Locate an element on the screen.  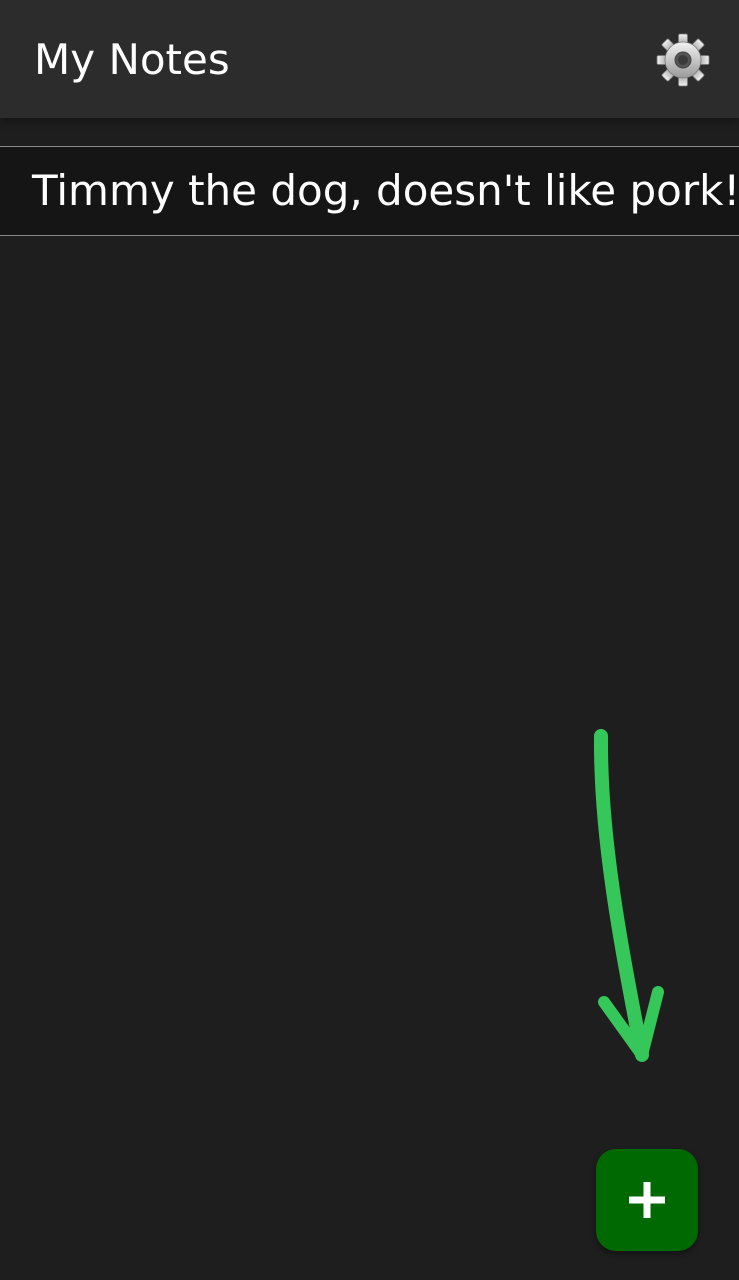
gear-icon is located at coordinates (683, 60).